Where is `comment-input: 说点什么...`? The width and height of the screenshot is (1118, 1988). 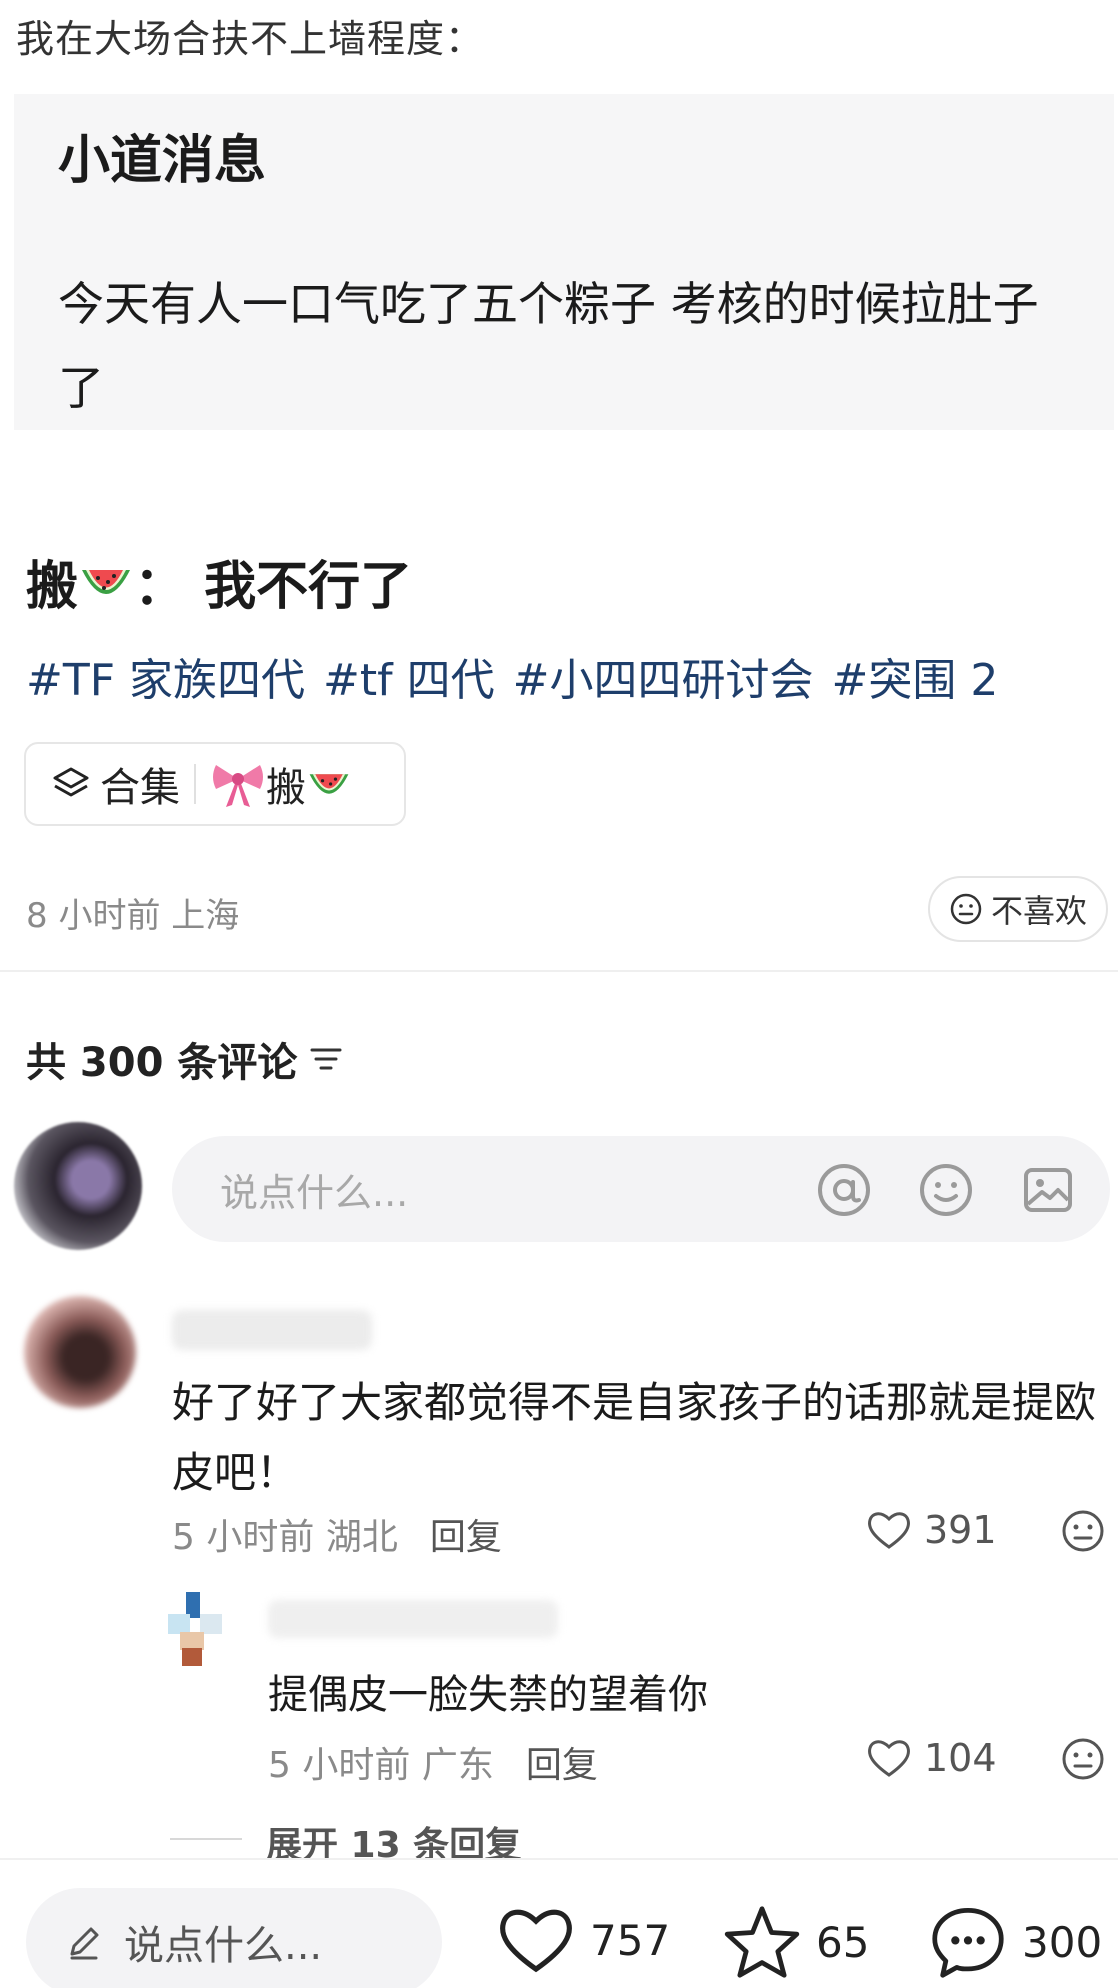 comment-input: 说点什么... is located at coordinates (641, 1189).